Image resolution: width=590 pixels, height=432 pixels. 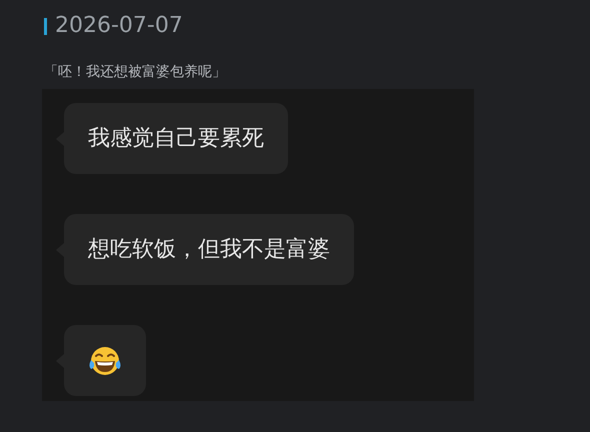 I want to click on quote-text: 「呸！我还想被富婆包养呢」, so click(x=135, y=72).